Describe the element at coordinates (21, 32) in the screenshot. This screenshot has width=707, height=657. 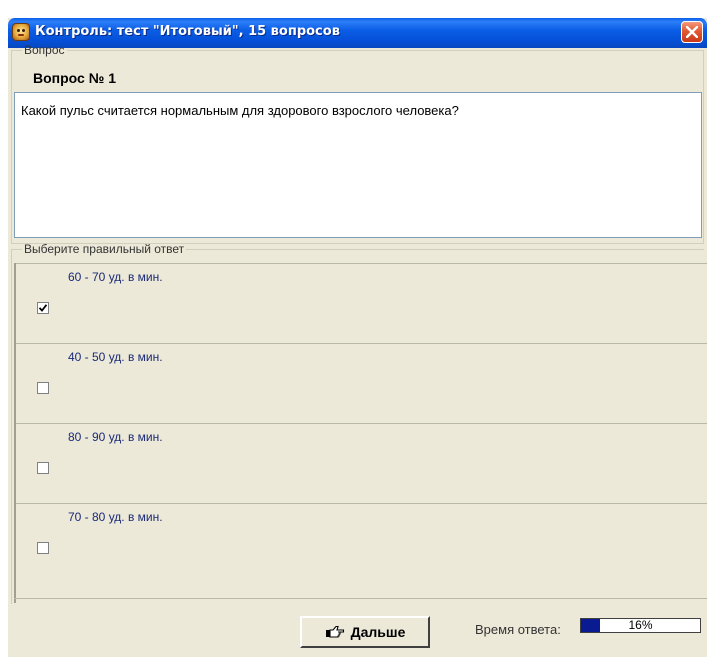
I see `app-icon` at that location.